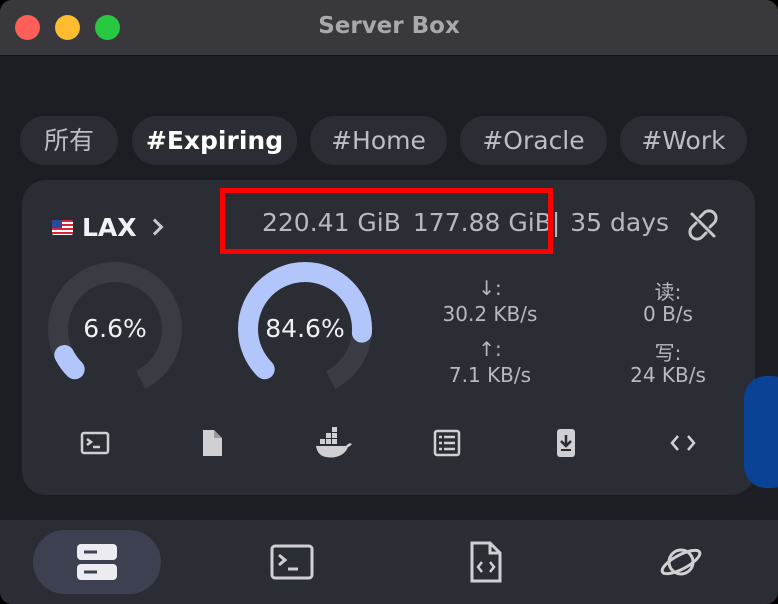 The image size is (778, 604). What do you see at coordinates (490, 314) in the screenshot?
I see `net-down-value: 30.2 KB/s` at bounding box center [490, 314].